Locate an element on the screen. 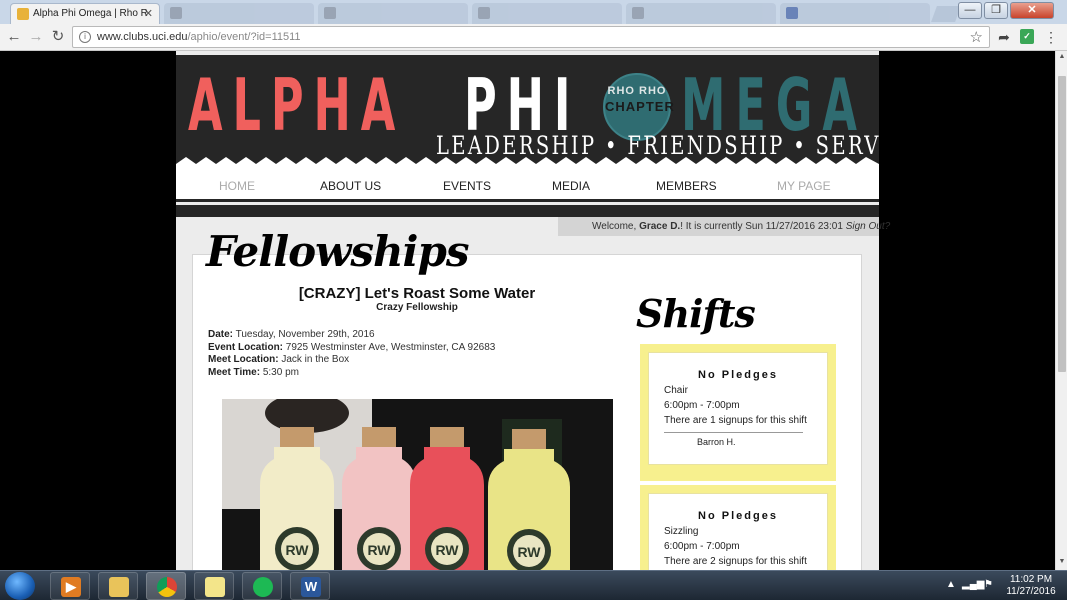  sign-out-link: Sign Out? is located at coordinates (868, 226).